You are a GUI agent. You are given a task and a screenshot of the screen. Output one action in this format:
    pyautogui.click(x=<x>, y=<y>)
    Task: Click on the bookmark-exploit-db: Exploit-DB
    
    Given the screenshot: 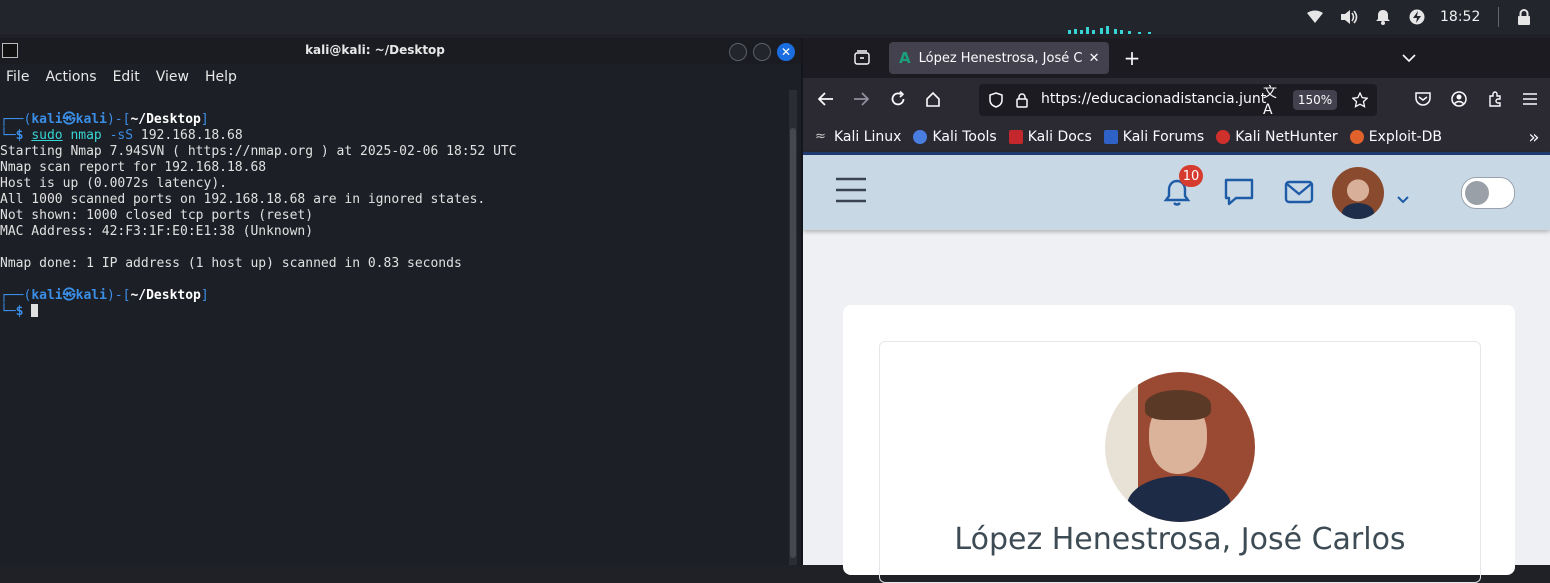 What is the action you would take?
    pyautogui.click(x=1395, y=137)
    